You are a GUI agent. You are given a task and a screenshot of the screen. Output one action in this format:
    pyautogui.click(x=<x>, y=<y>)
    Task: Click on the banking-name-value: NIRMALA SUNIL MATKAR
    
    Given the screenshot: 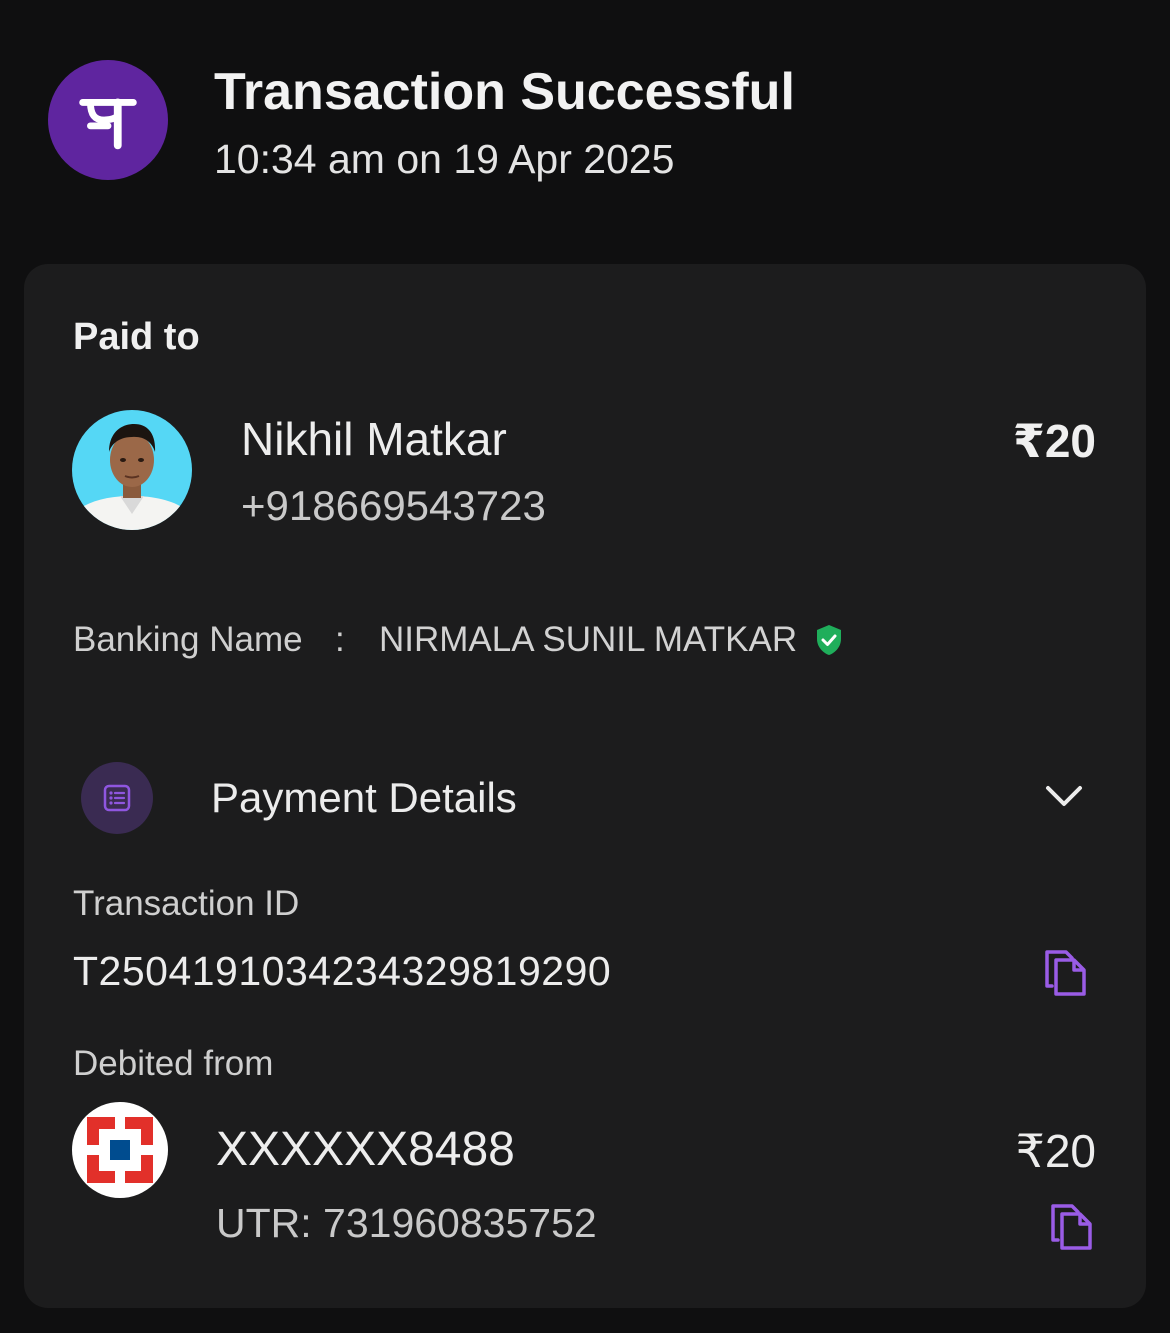 What is the action you would take?
    pyautogui.click(x=588, y=639)
    